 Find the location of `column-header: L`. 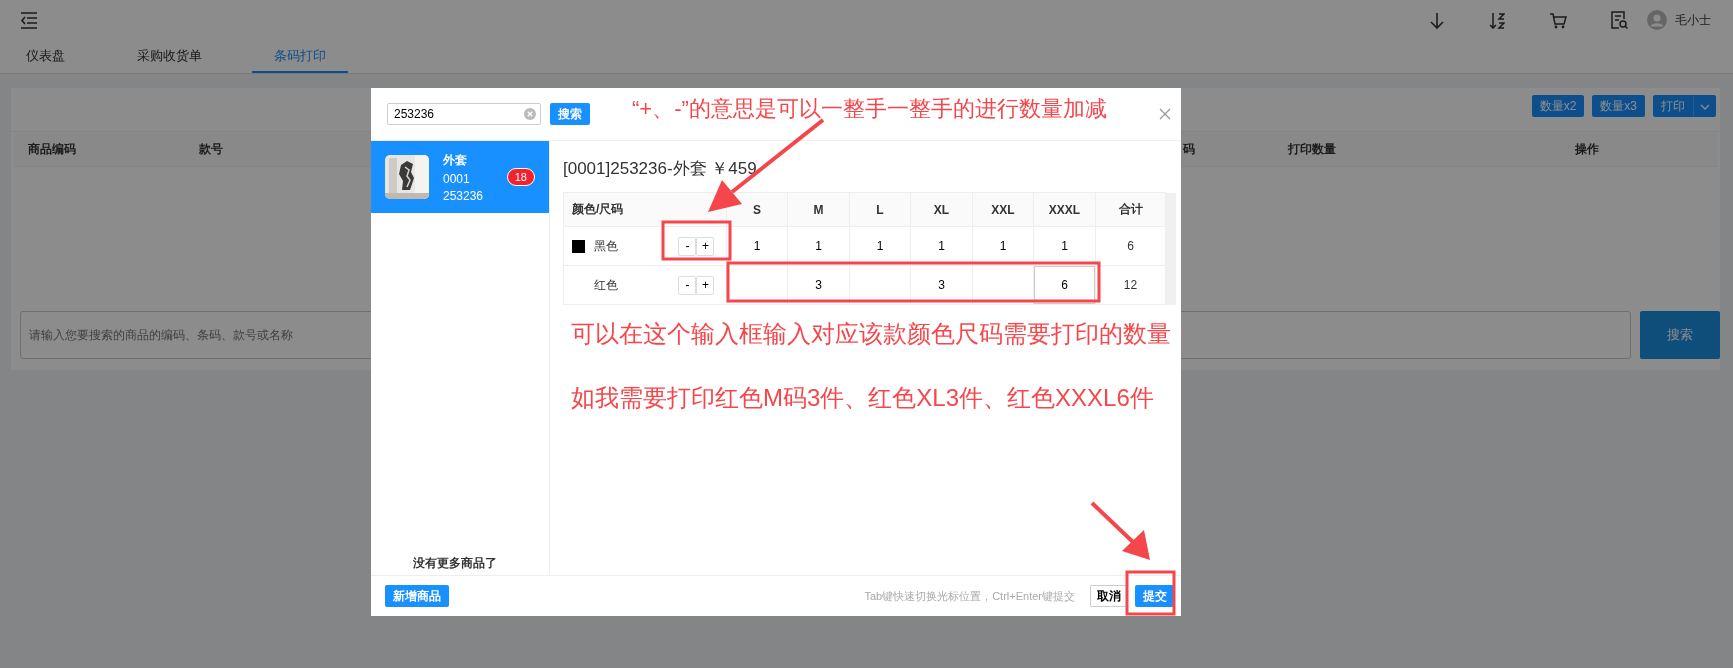

column-header: L is located at coordinates (880, 209).